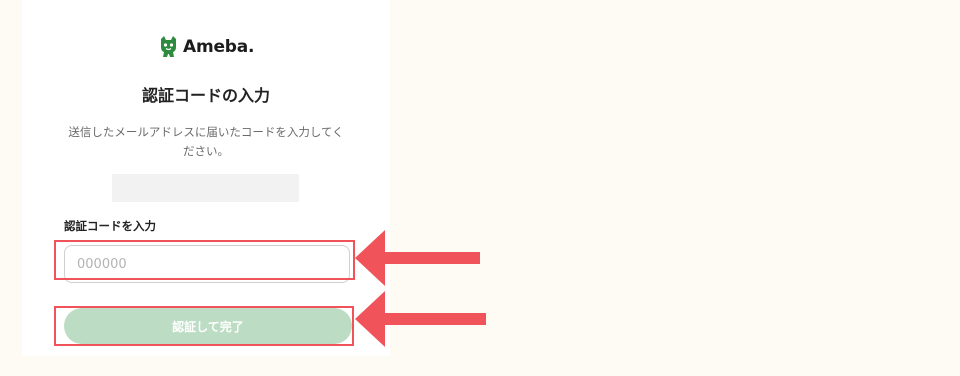  Describe the element at coordinates (205, 188) in the screenshot. I see `blurred-email-block` at that location.